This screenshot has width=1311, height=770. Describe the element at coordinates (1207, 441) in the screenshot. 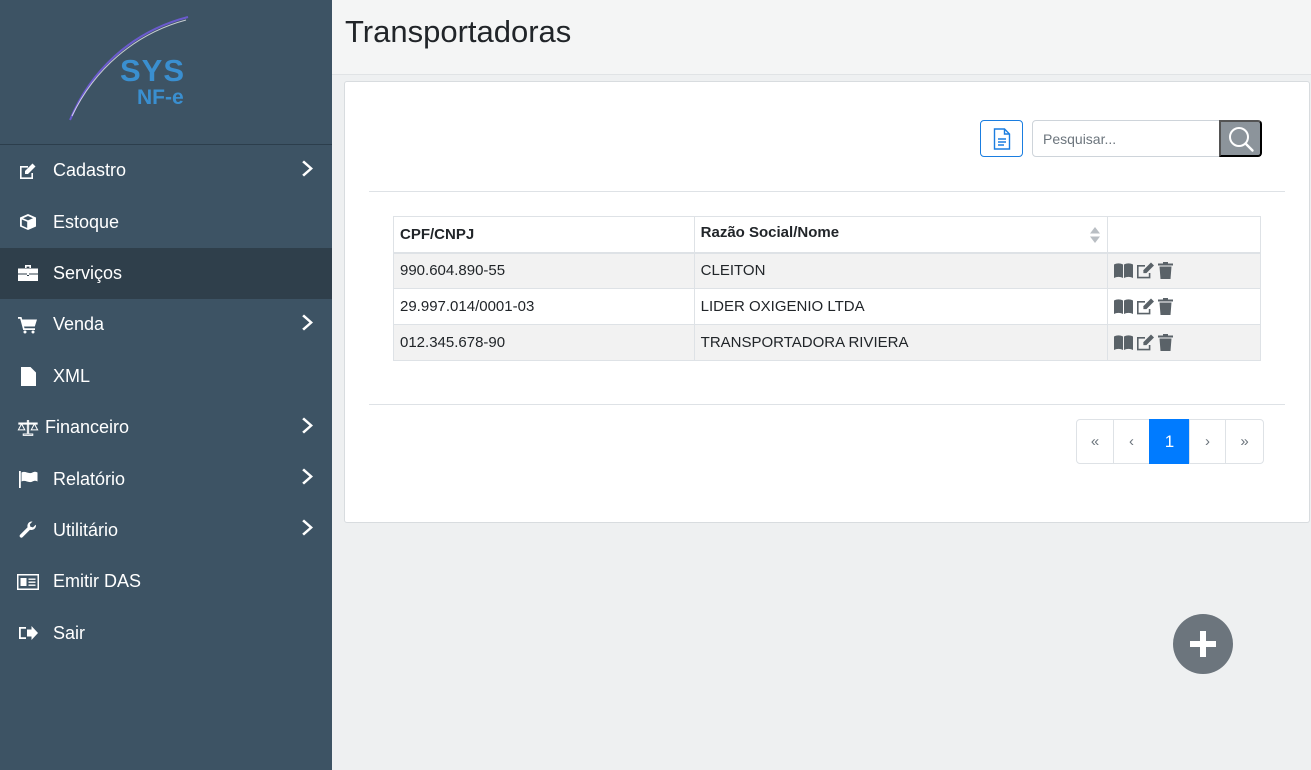

I see `pagination-next-button: ›` at that location.